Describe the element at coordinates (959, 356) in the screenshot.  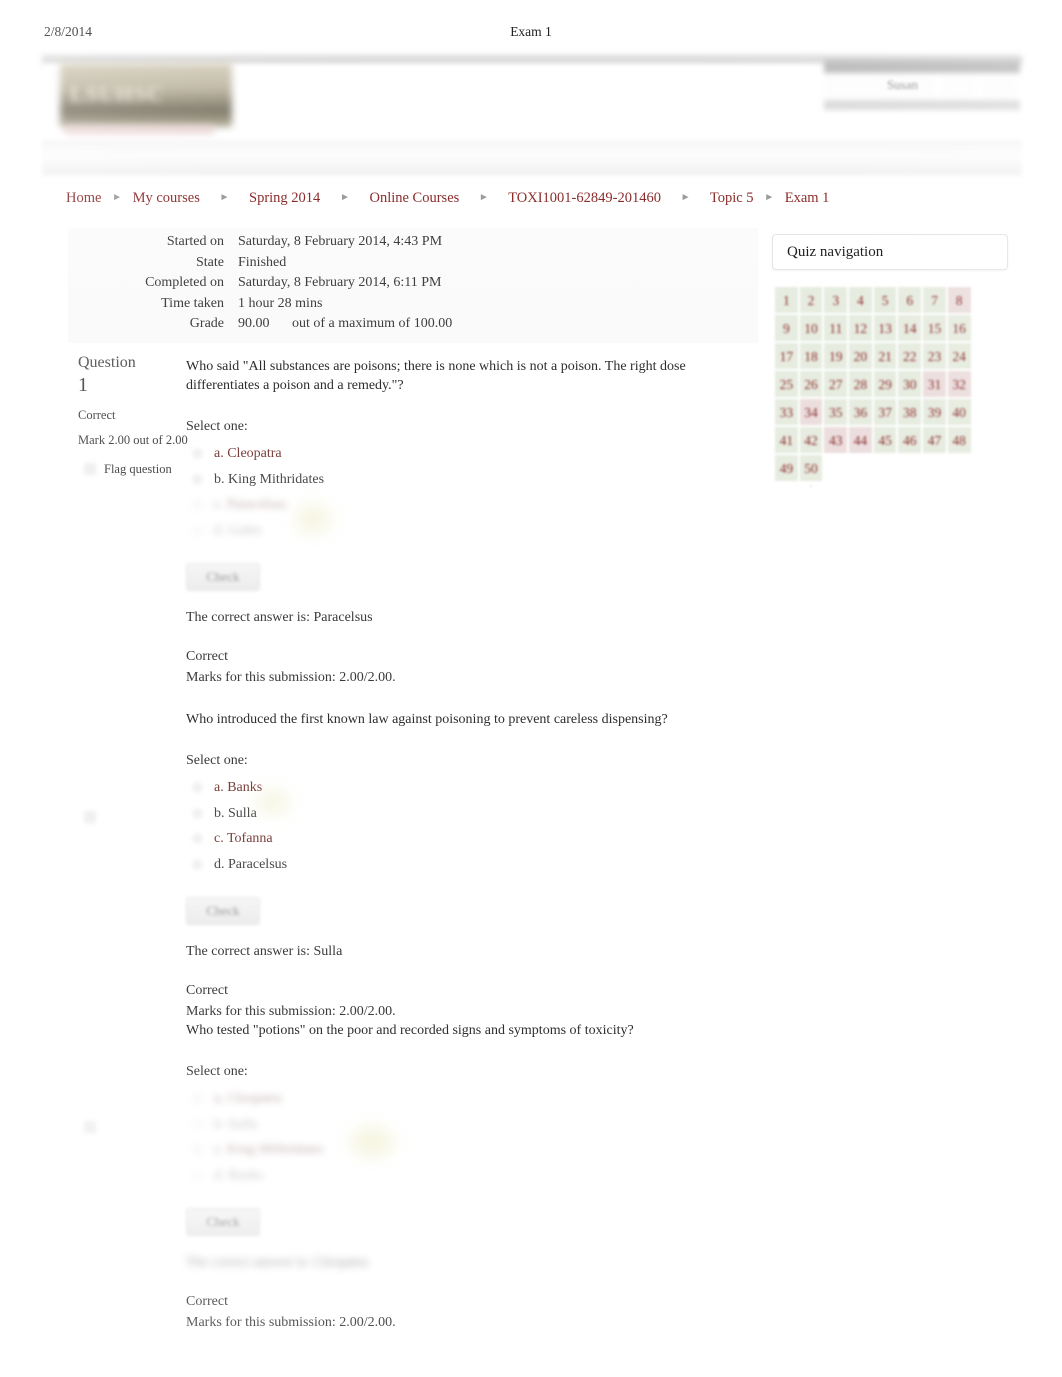
I see `quiz-navigation-question-24: 24` at that location.